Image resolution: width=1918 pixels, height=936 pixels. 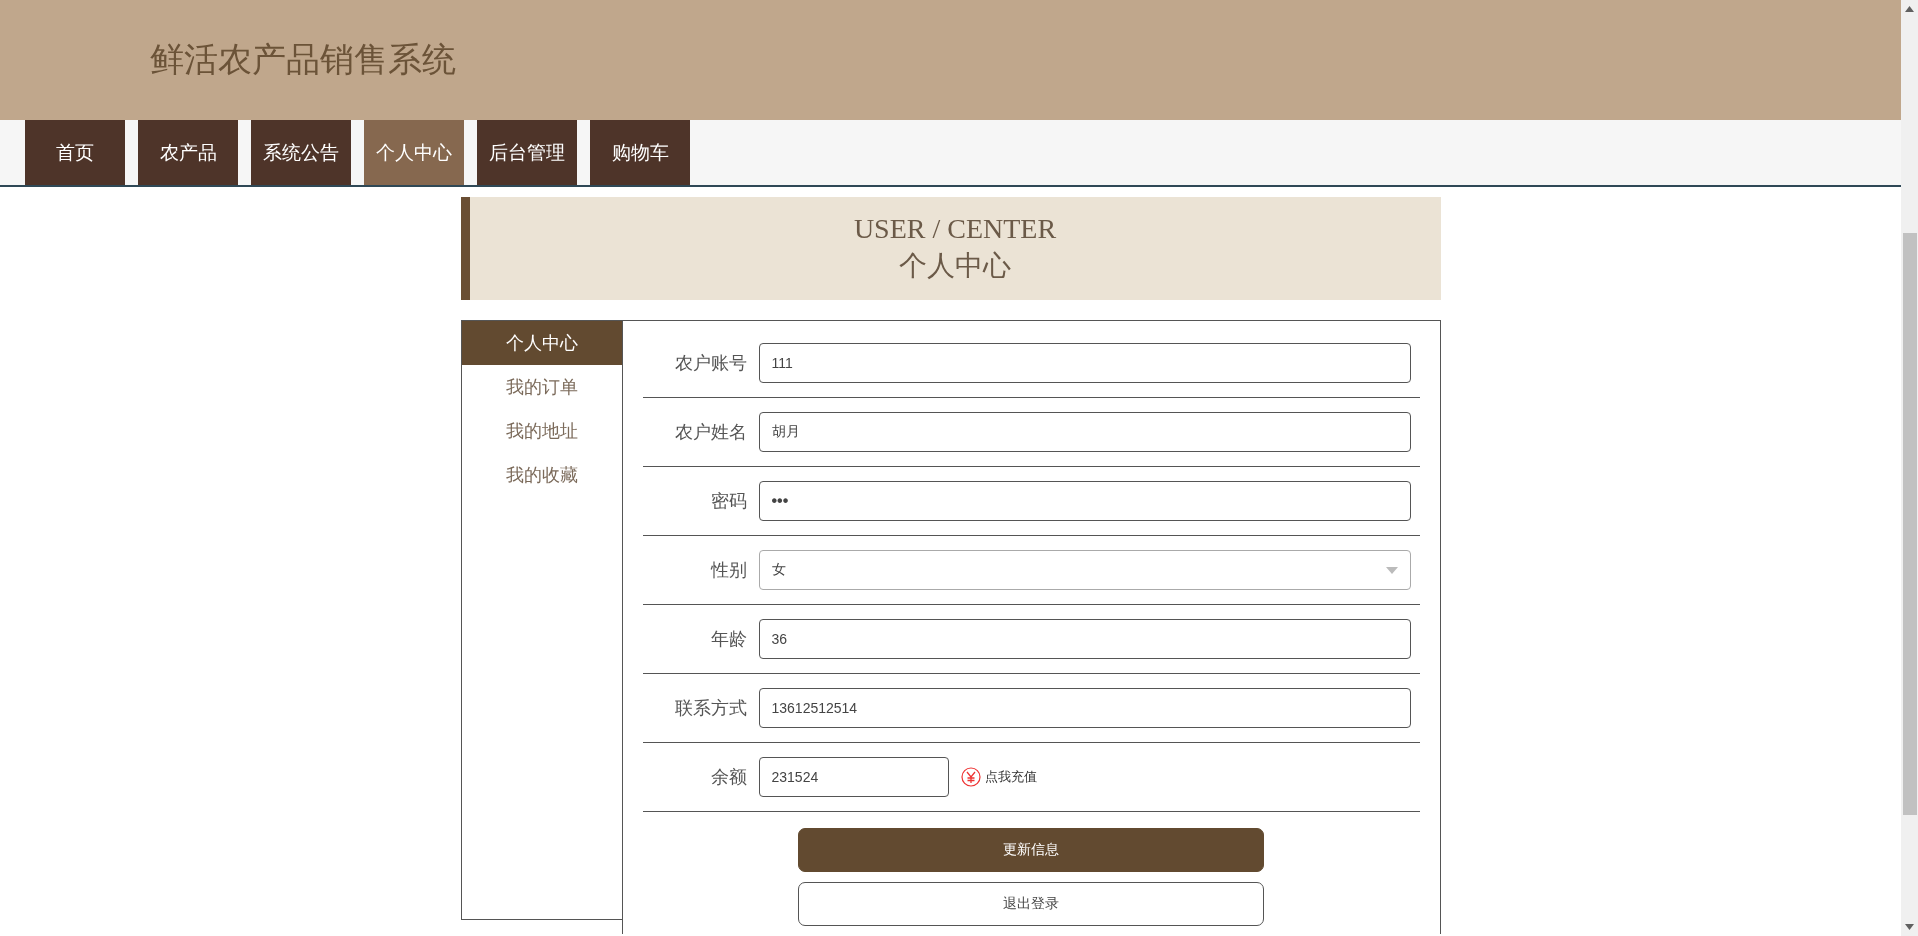 What do you see at coordinates (1084, 432) in the screenshot?
I see `text-field: 胡月` at bounding box center [1084, 432].